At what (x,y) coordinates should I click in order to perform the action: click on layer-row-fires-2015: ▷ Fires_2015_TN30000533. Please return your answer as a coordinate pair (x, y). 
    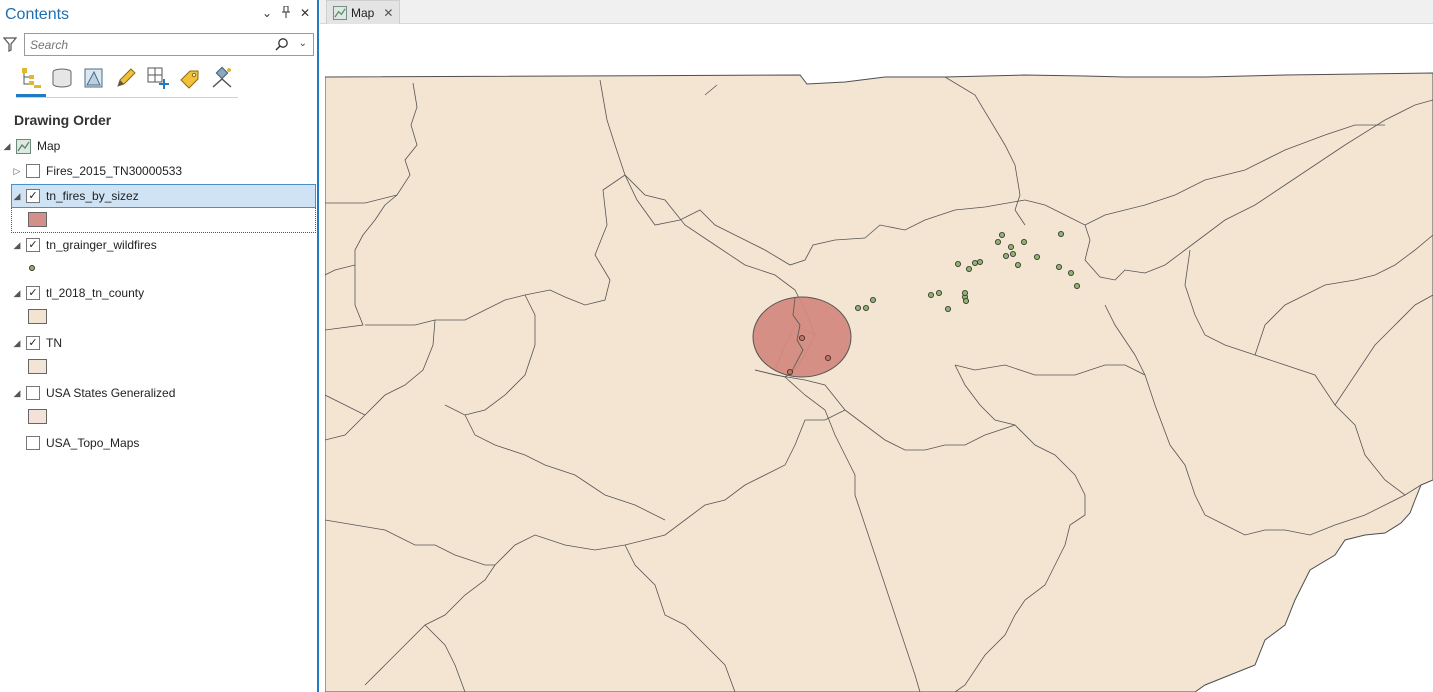
    Looking at the image, I should click on (158, 171).